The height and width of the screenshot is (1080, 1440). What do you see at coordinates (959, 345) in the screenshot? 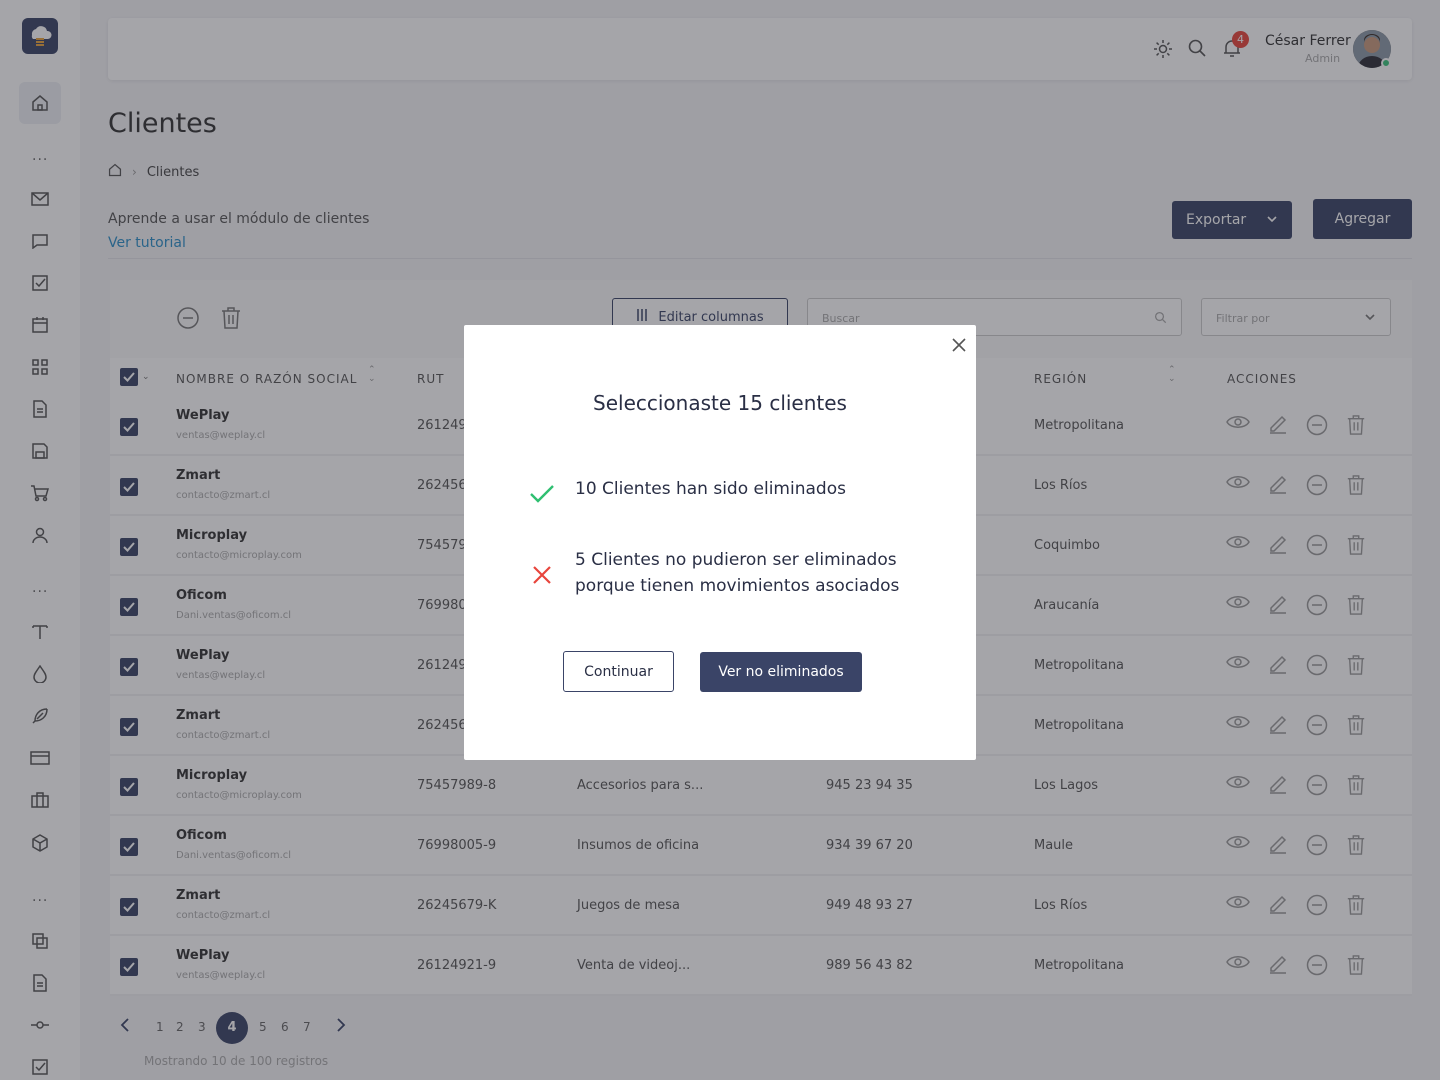
I see `close-icon` at bounding box center [959, 345].